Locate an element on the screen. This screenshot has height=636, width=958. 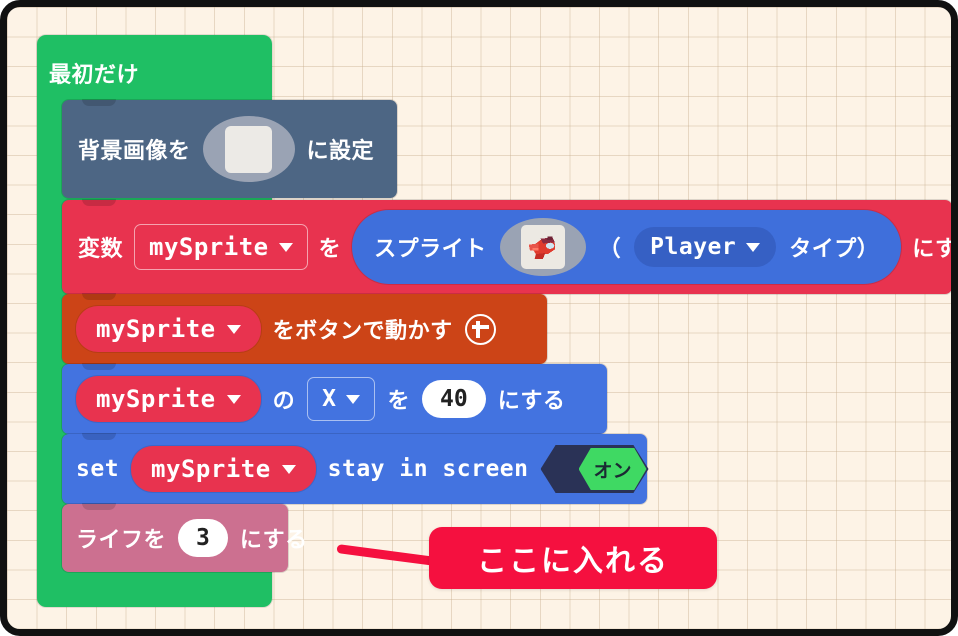
airplane-icon is located at coordinates (541, 247).